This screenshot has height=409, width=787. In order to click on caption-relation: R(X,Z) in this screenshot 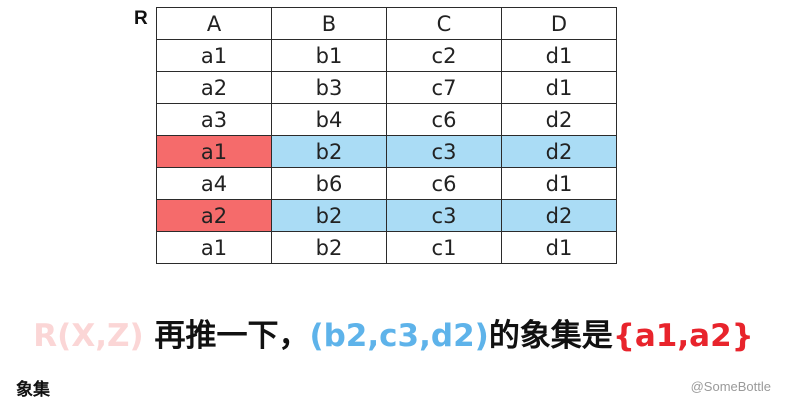, I will do `click(88, 336)`.